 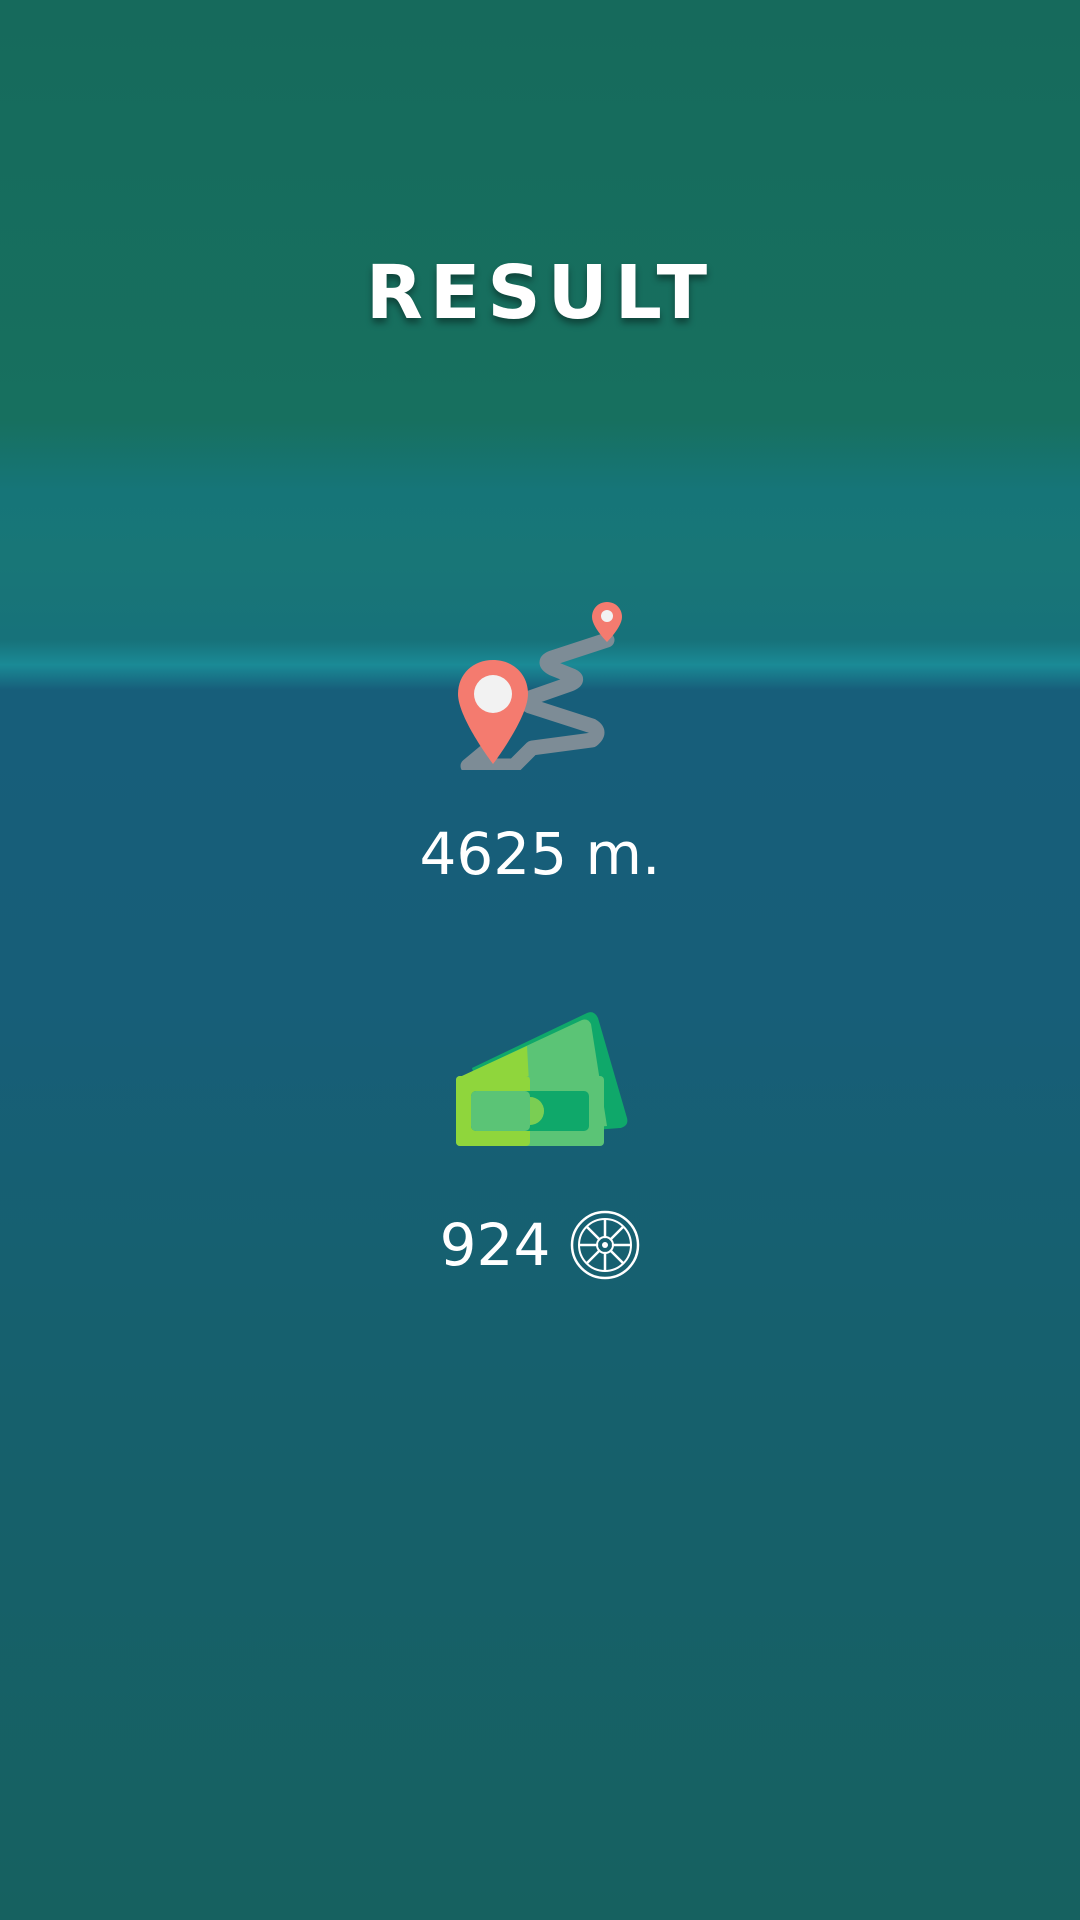 I want to click on coins-value: 924, so click(x=495, y=1245).